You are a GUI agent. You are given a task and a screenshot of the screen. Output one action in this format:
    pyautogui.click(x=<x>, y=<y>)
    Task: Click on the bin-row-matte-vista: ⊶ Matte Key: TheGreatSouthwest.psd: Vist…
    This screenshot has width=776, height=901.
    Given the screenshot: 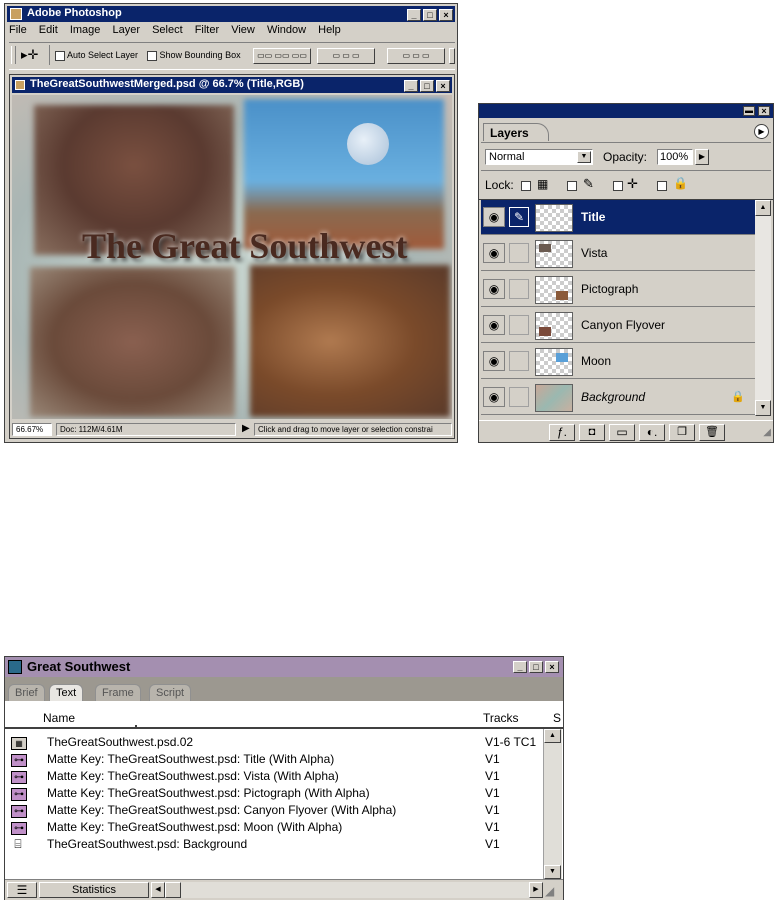 What is the action you would take?
    pyautogui.click(x=276, y=777)
    